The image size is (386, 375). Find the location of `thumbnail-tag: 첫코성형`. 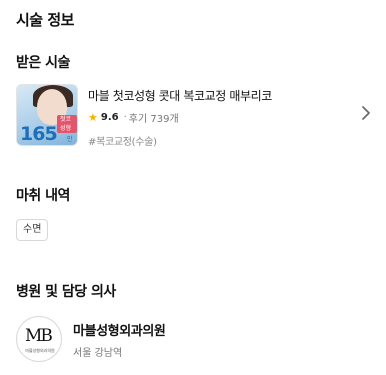

thumbnail-tag: 첫코성형 is located at coordinates (67, 124).